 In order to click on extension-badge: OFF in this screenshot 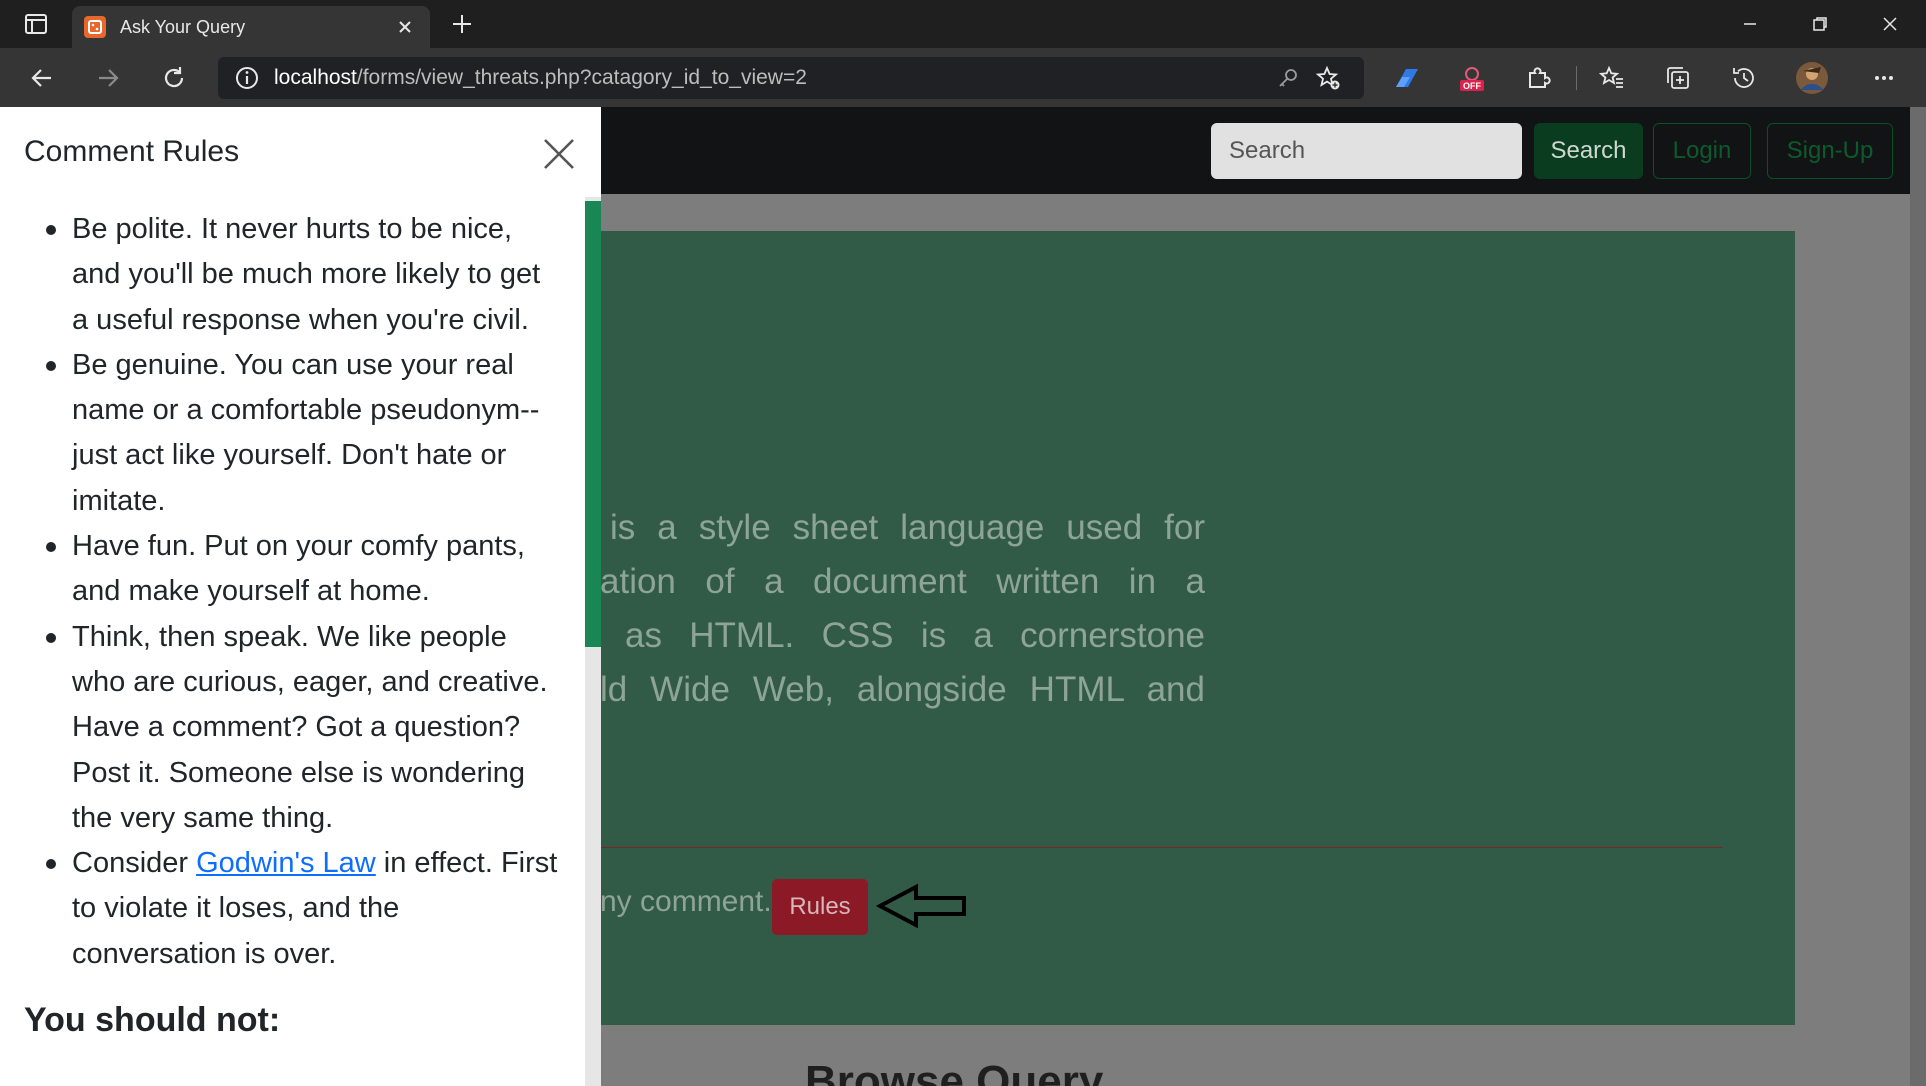, I will do `click(1472, 86)`.